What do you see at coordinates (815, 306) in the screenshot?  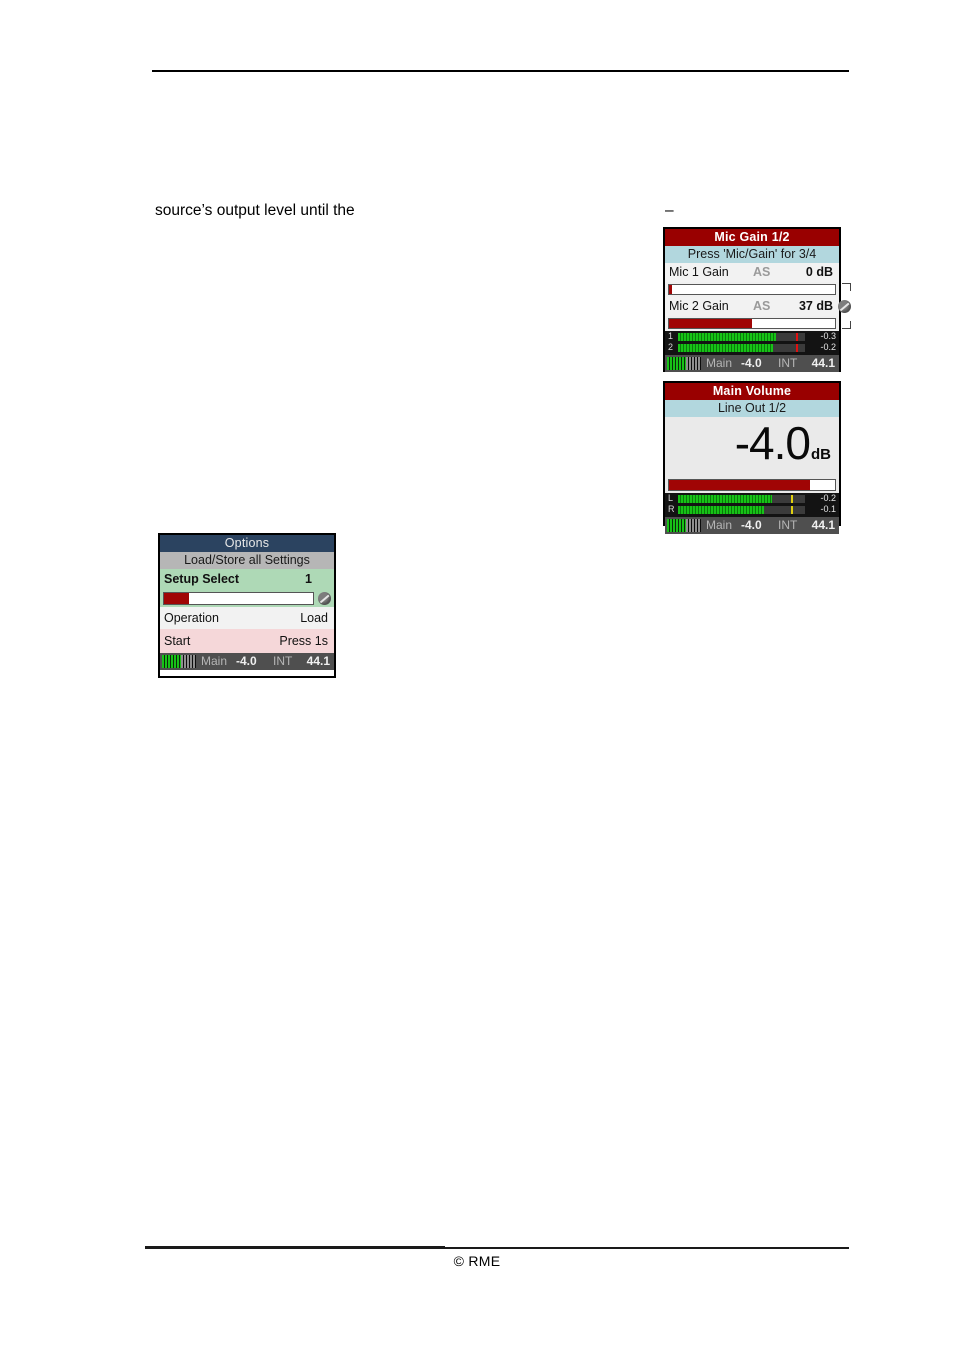 I see `mic-2-gain-value: 37 dB` at bounding box center [815, 306].